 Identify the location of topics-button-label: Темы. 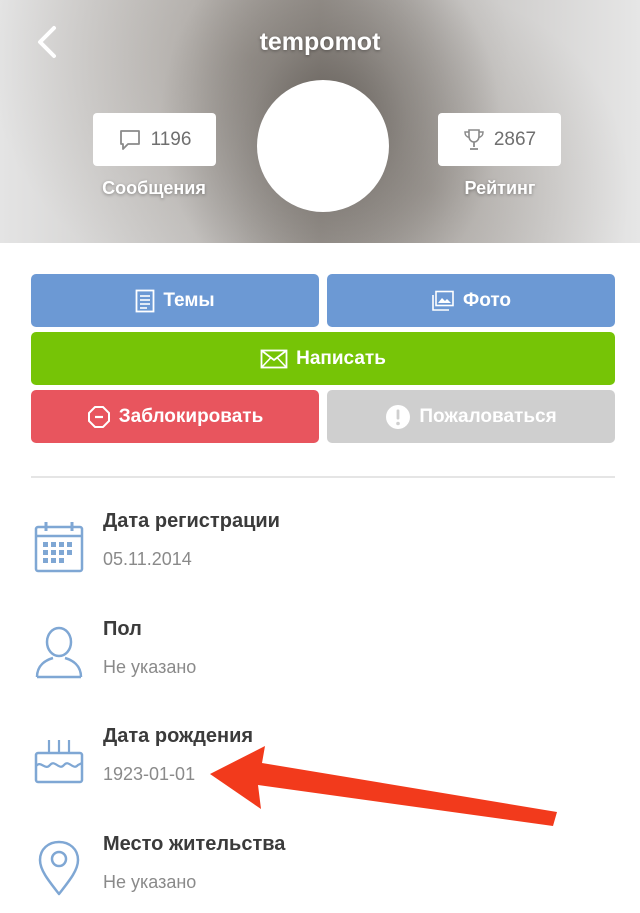
(189, 300).